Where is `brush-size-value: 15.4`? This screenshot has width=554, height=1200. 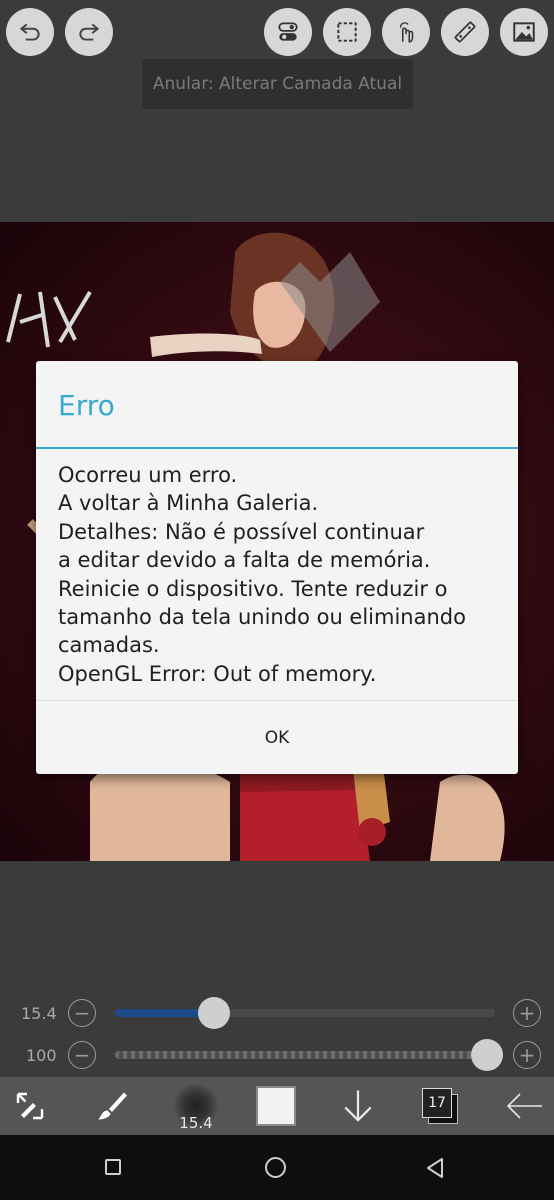 brush-size-value: 15.4 is located at coordinates (39, 1013).